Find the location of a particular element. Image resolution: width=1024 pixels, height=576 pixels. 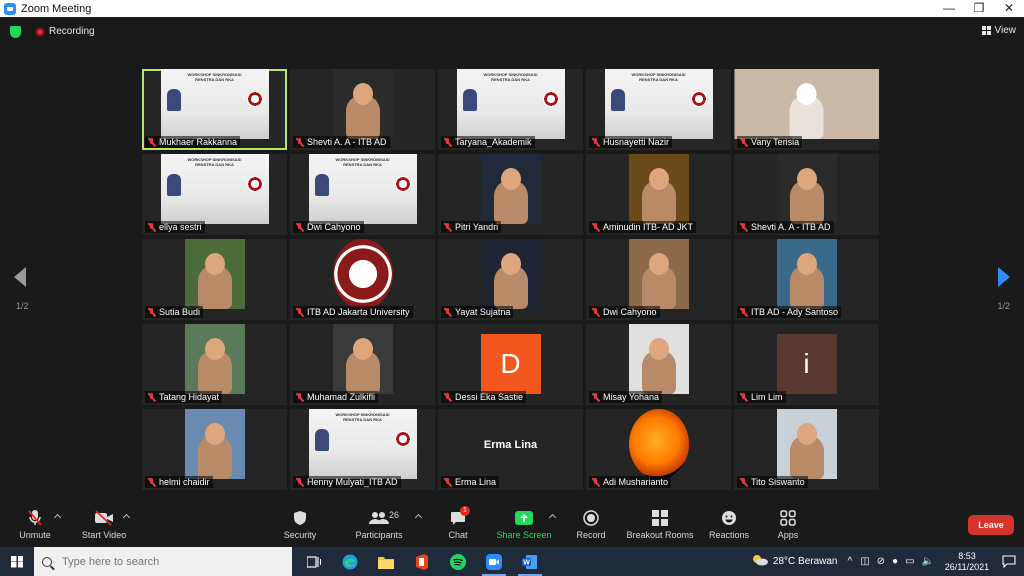

participant-tile: Adi Musharianto is located at coordinates (658, 449).